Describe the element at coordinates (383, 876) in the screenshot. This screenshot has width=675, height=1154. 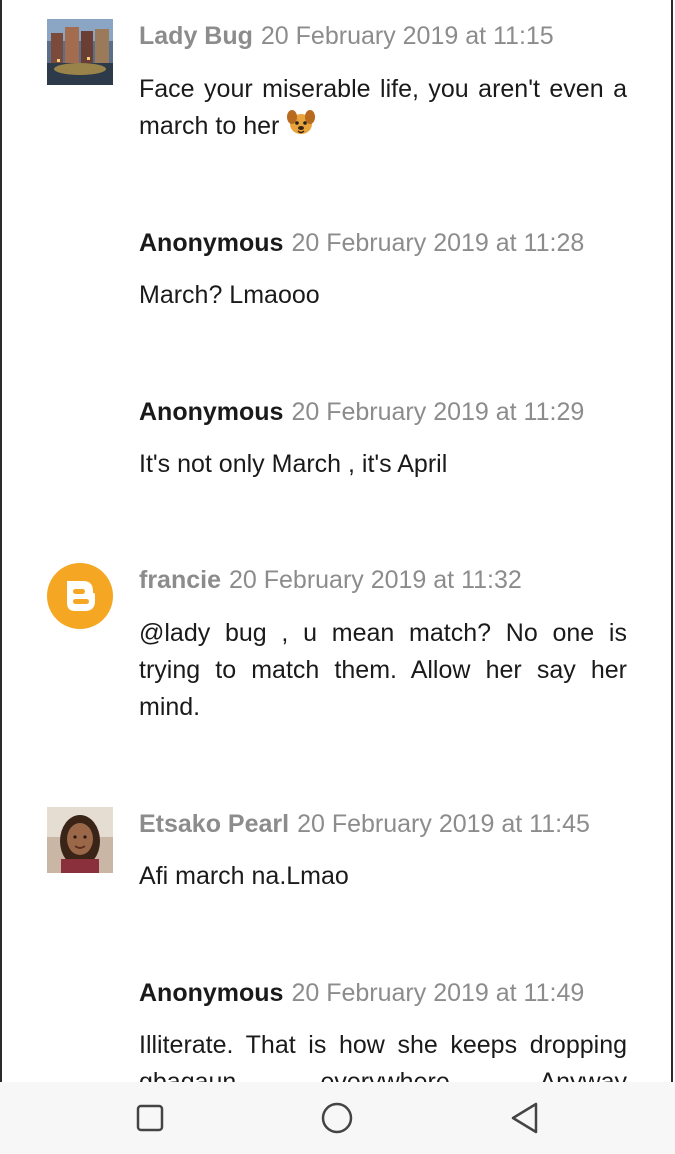
I see `comment-body: Afi march na.Lmao` at that location.